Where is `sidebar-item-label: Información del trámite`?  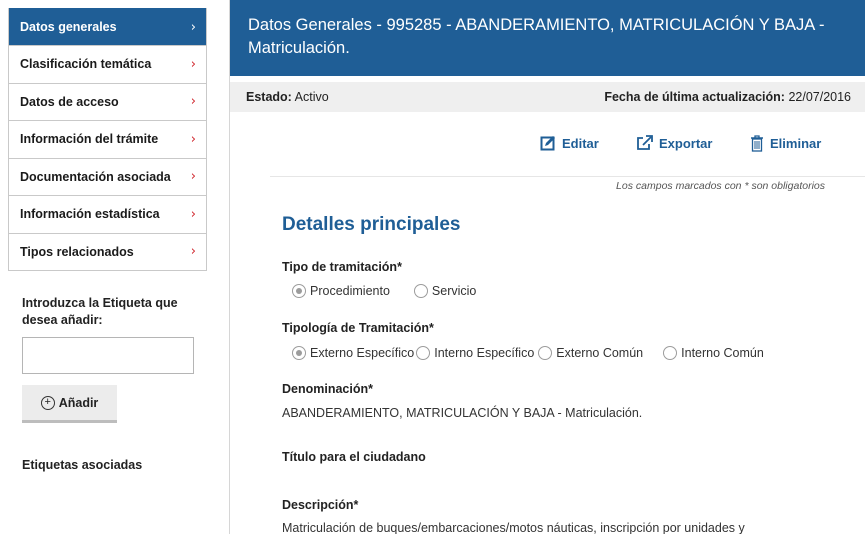
sidebar-item-label: Información del trámite is located at coordinates (89, 139).